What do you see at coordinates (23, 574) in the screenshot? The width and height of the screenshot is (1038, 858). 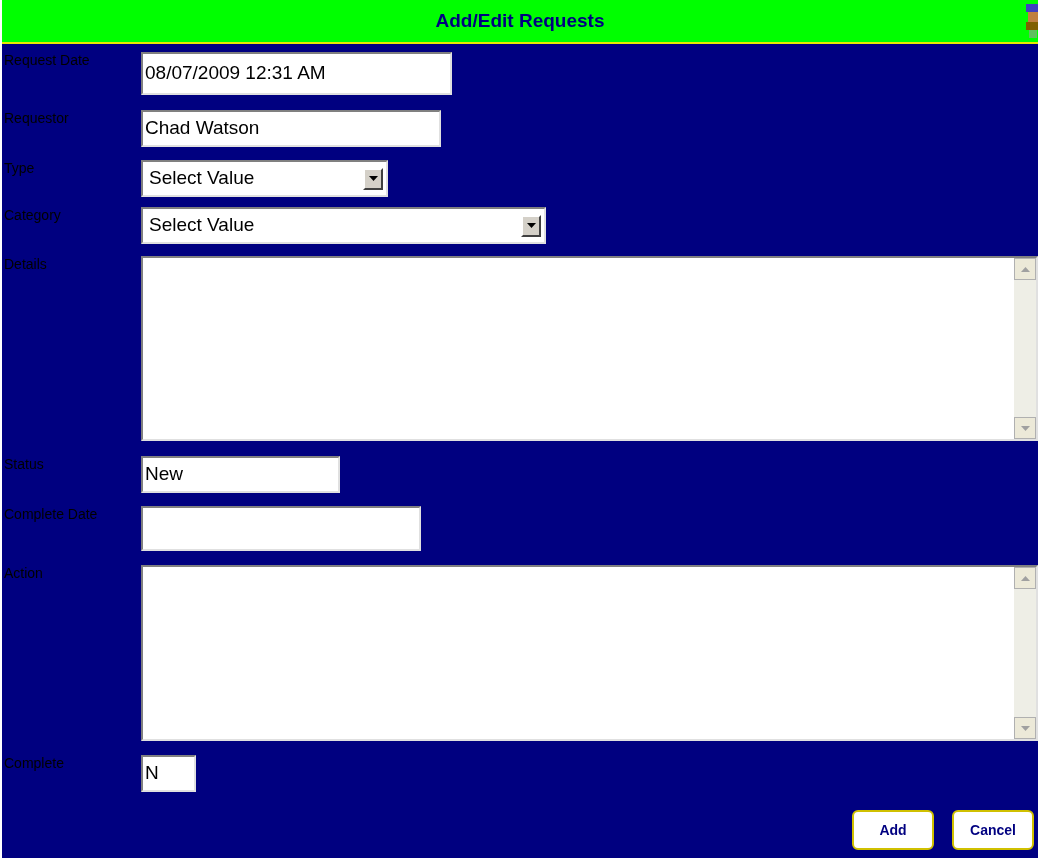 I see `field-label: Action` at bounding box center [23, 574].